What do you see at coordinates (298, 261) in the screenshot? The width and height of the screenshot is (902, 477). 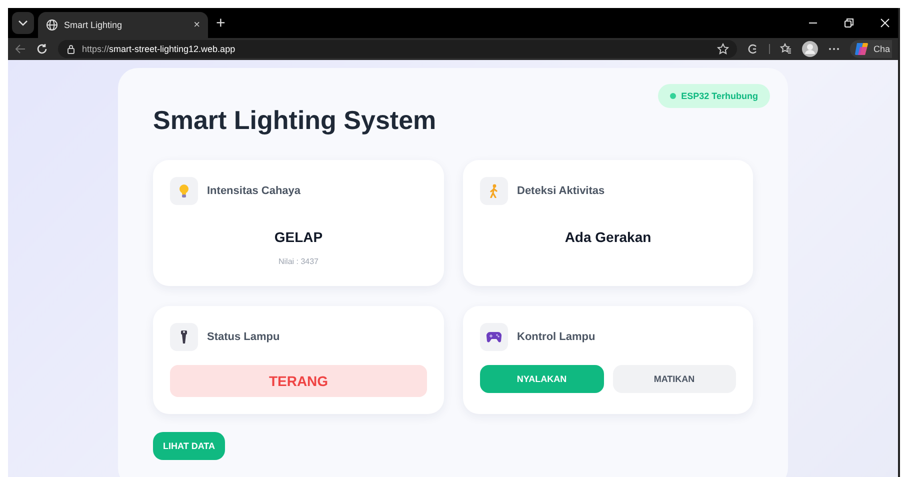 I see `sensor-reading: Nilai : 3437` at bounding box center [298, 261].